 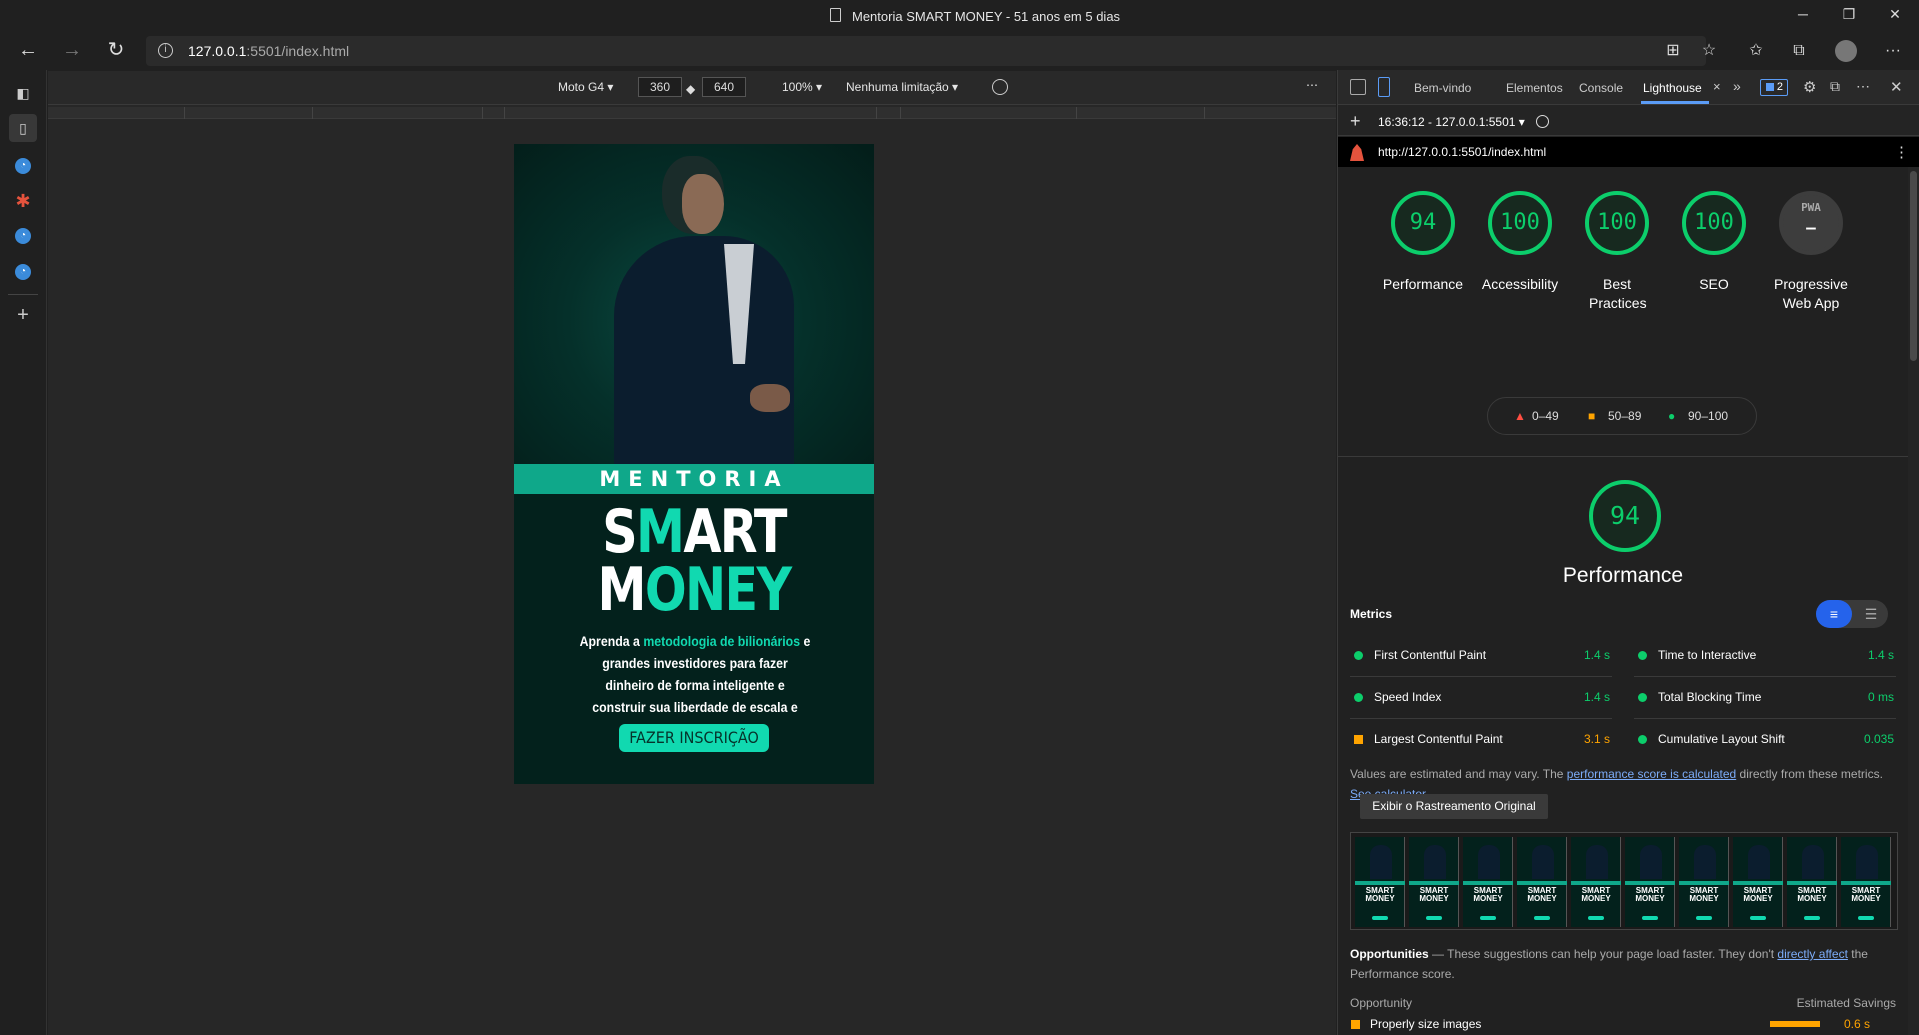 I want to click on devtools-more-icon: ⋯, so click(x=1863, y=86).